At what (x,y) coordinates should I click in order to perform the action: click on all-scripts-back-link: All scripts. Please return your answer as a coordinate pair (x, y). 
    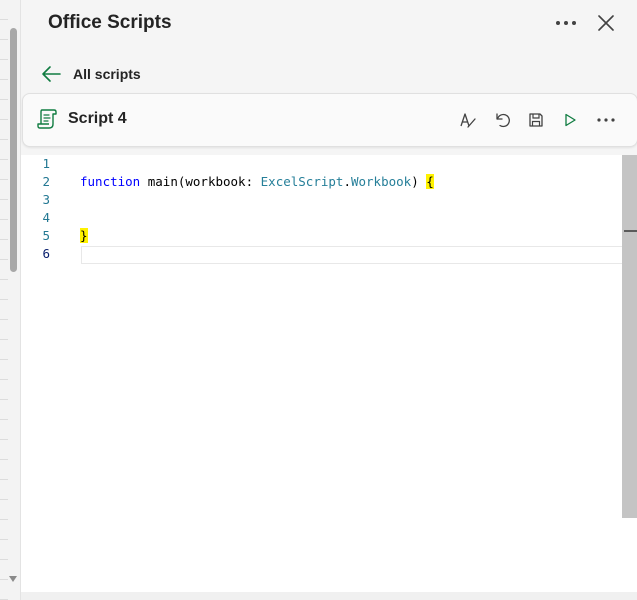
    Looking at the image, I should click on (90, 74).